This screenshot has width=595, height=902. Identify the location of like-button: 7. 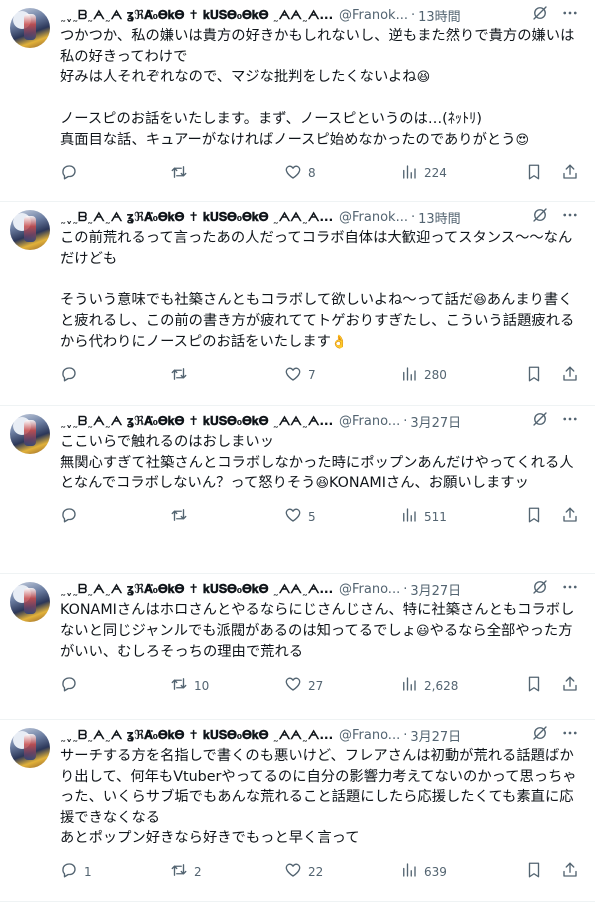
(342, 375).